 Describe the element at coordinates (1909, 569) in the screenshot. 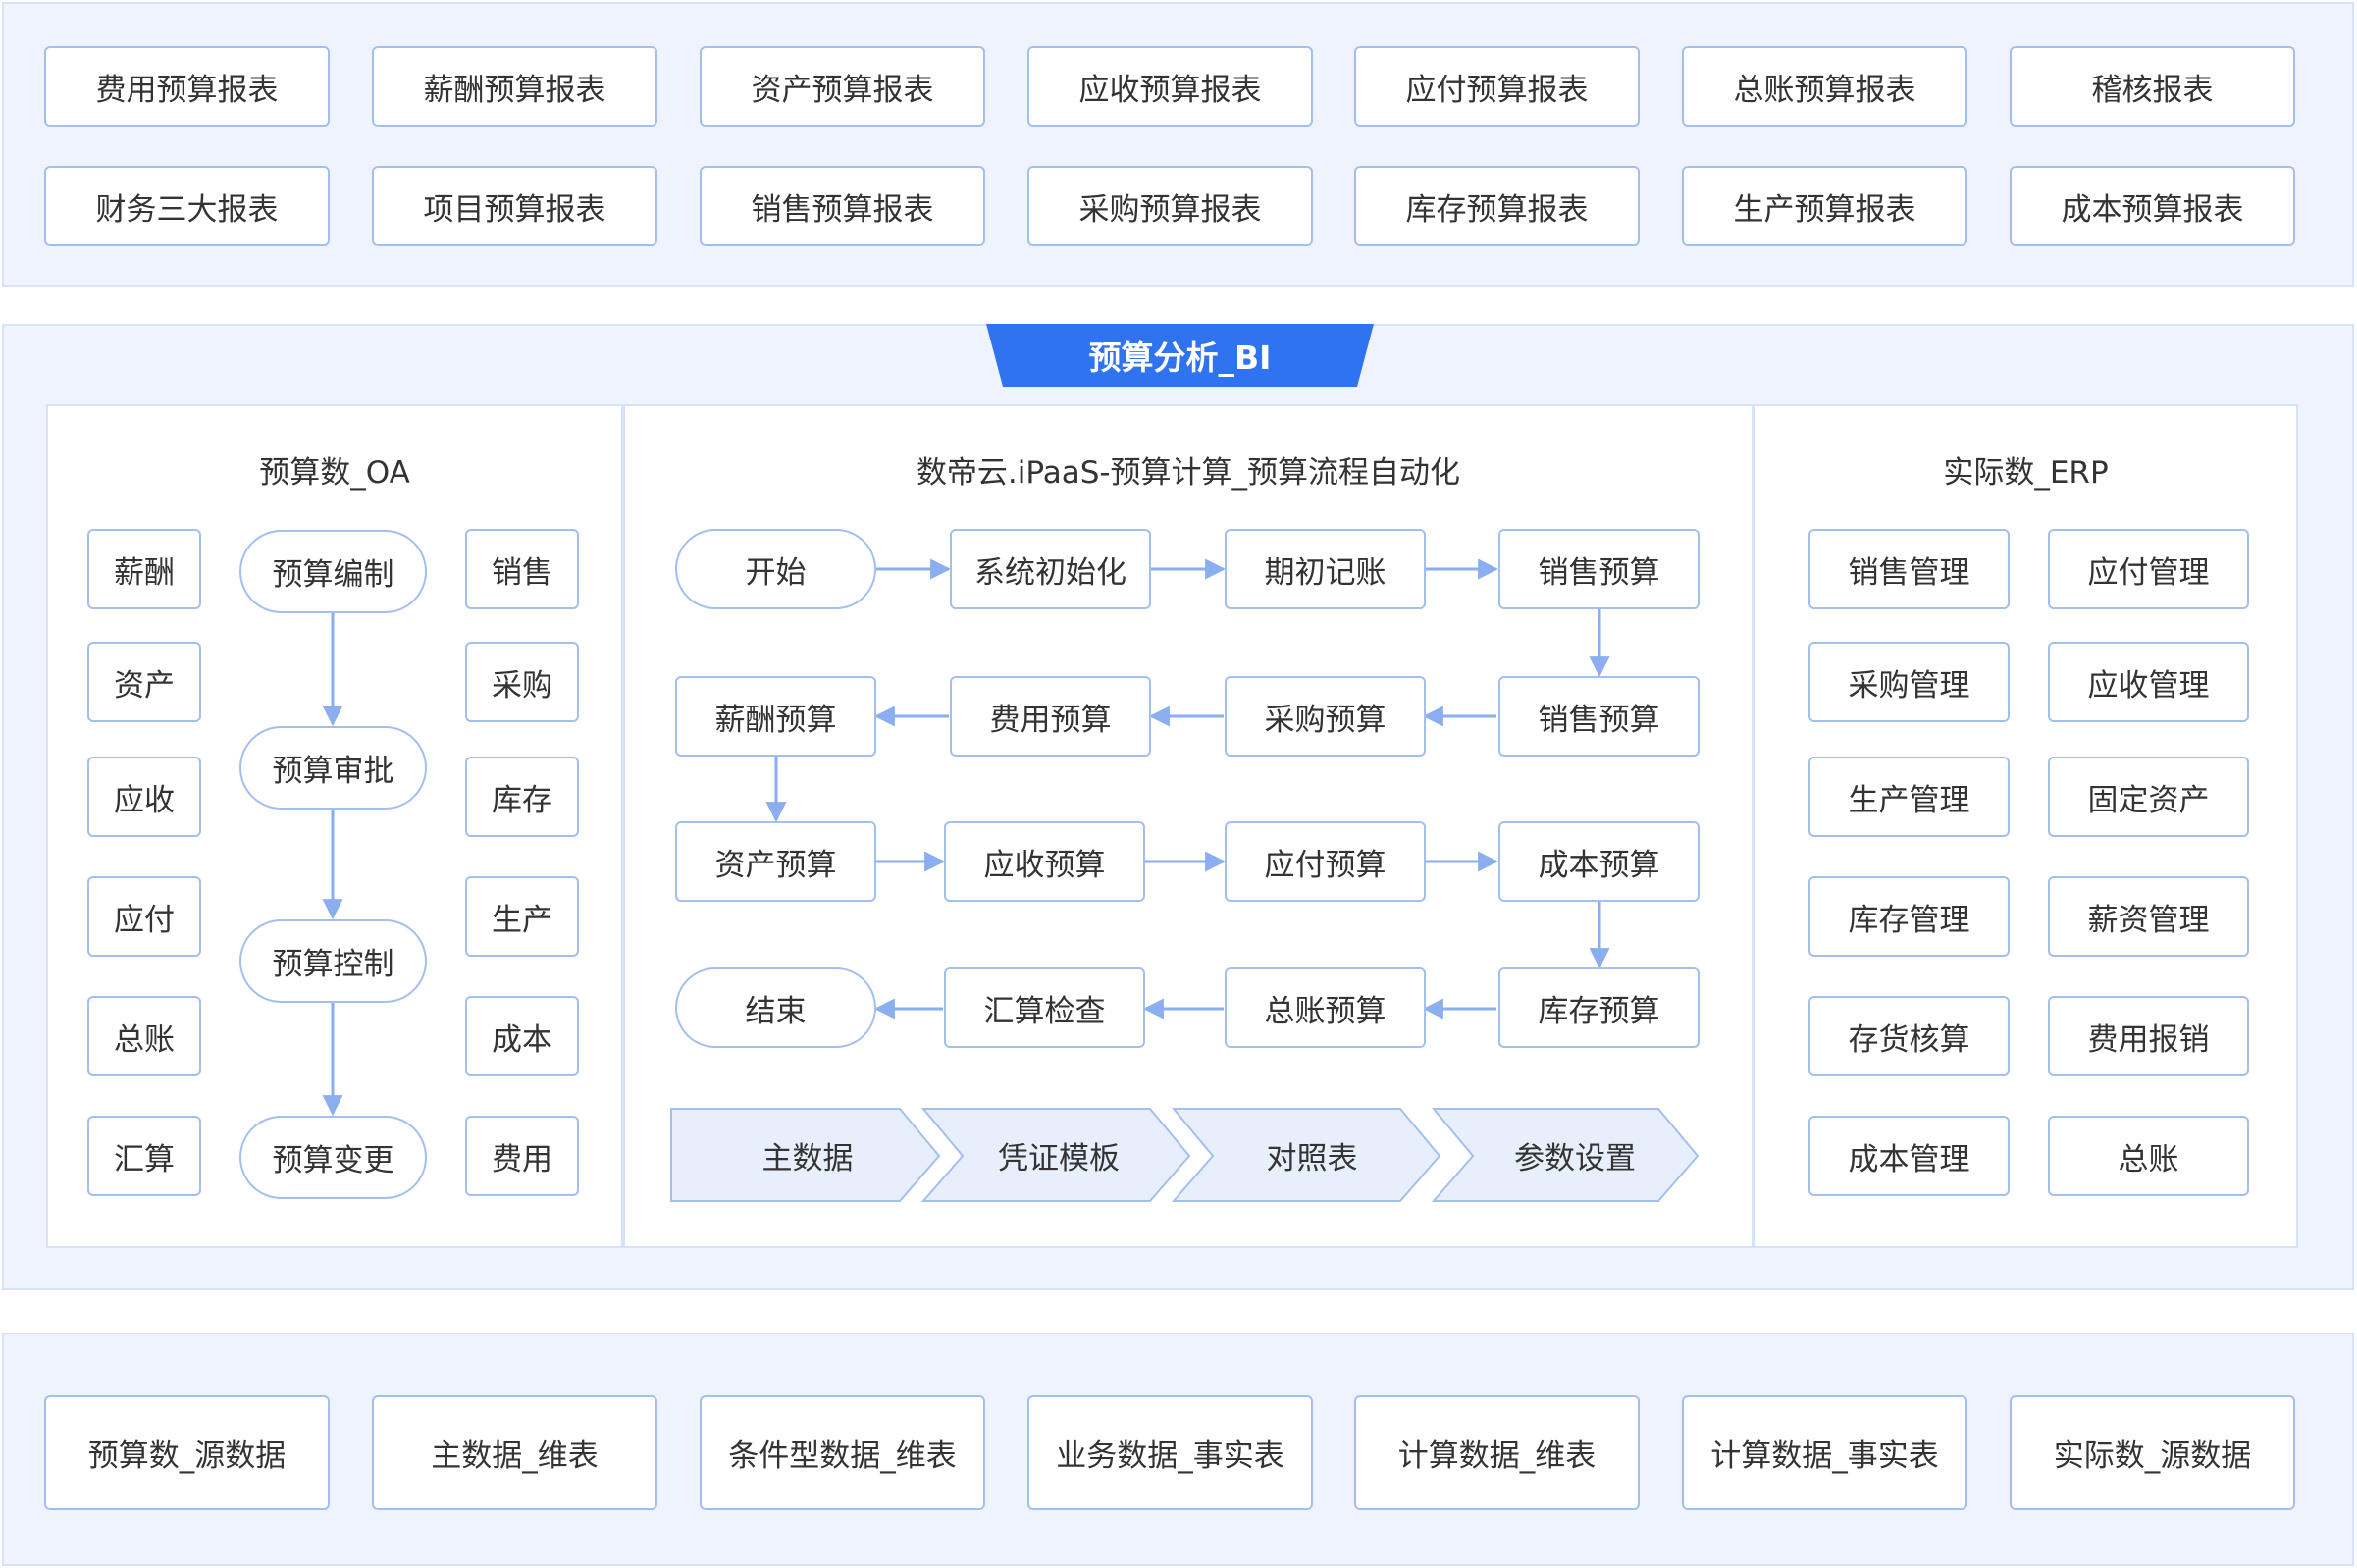

I see `erp-module-box: 销售管理` at that location.